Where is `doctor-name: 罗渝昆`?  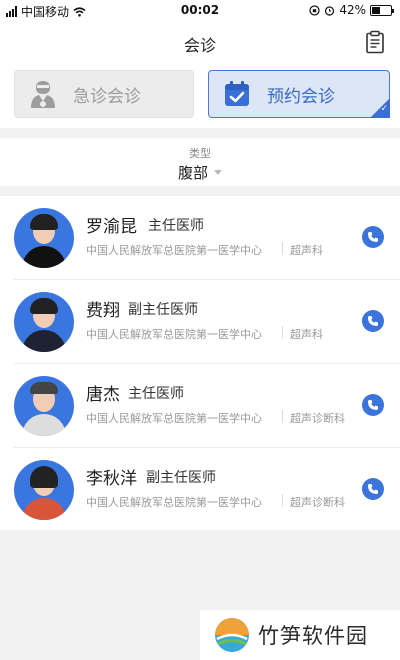 doctor-name: 罗渝昆 is located at coordinates (111, 227).